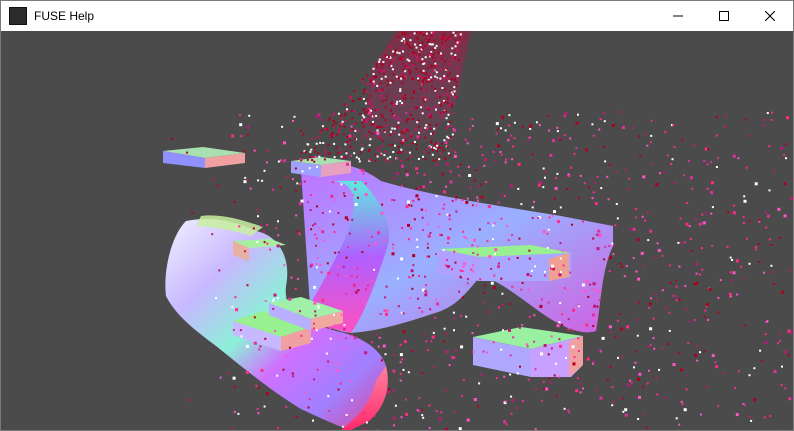 This screenshot has height=431, width=794. Describe the element at coordinates (397, 16) in the screenshot. I see `title-bar: FUSE Help` at that location.